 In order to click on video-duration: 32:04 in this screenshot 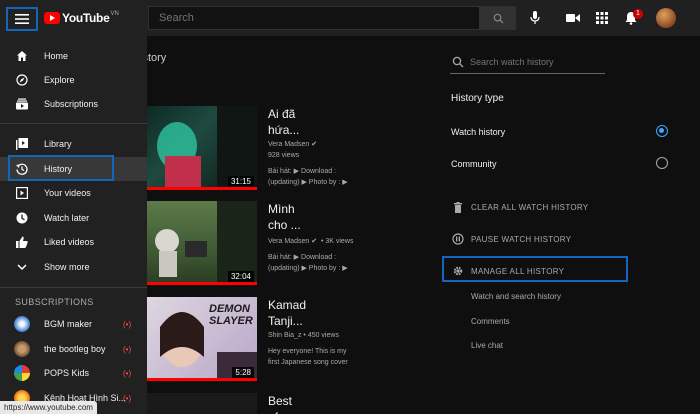, I will do `click(240, 276)`.